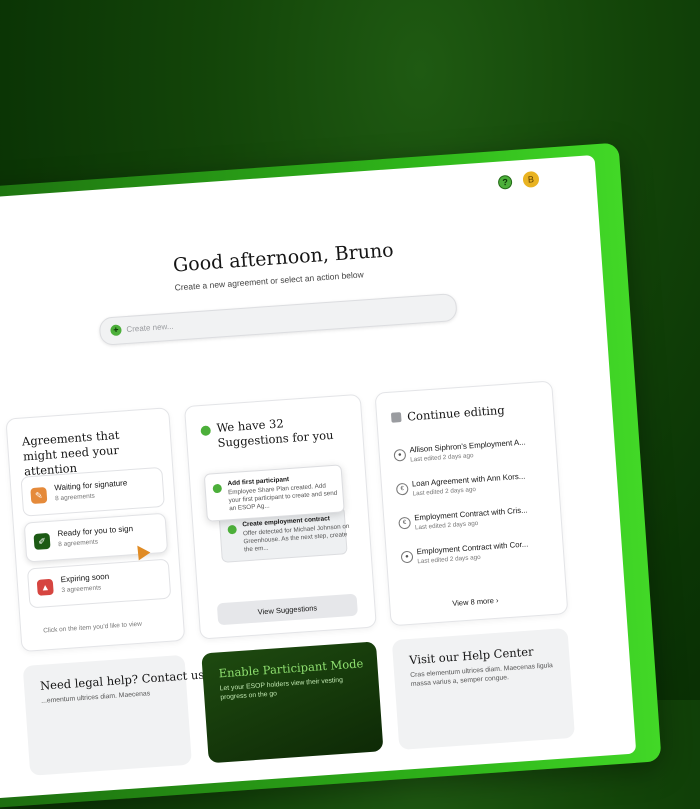 This screenshot has width=700, height=809. I want to click on edit-icon, so click(396, 417).